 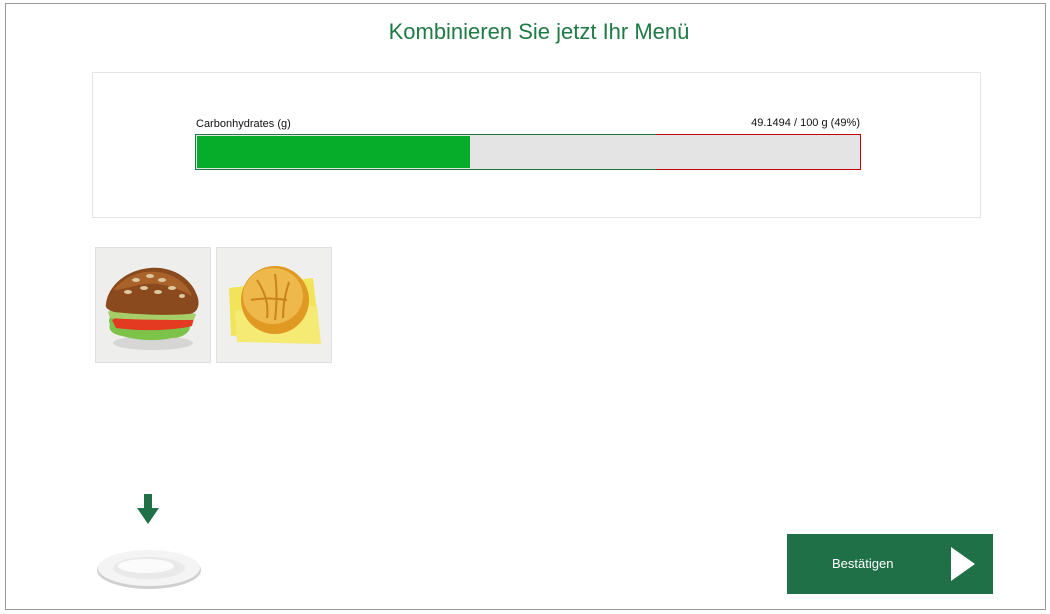 I want to click on plate-icon, so click(x=149, y=569).